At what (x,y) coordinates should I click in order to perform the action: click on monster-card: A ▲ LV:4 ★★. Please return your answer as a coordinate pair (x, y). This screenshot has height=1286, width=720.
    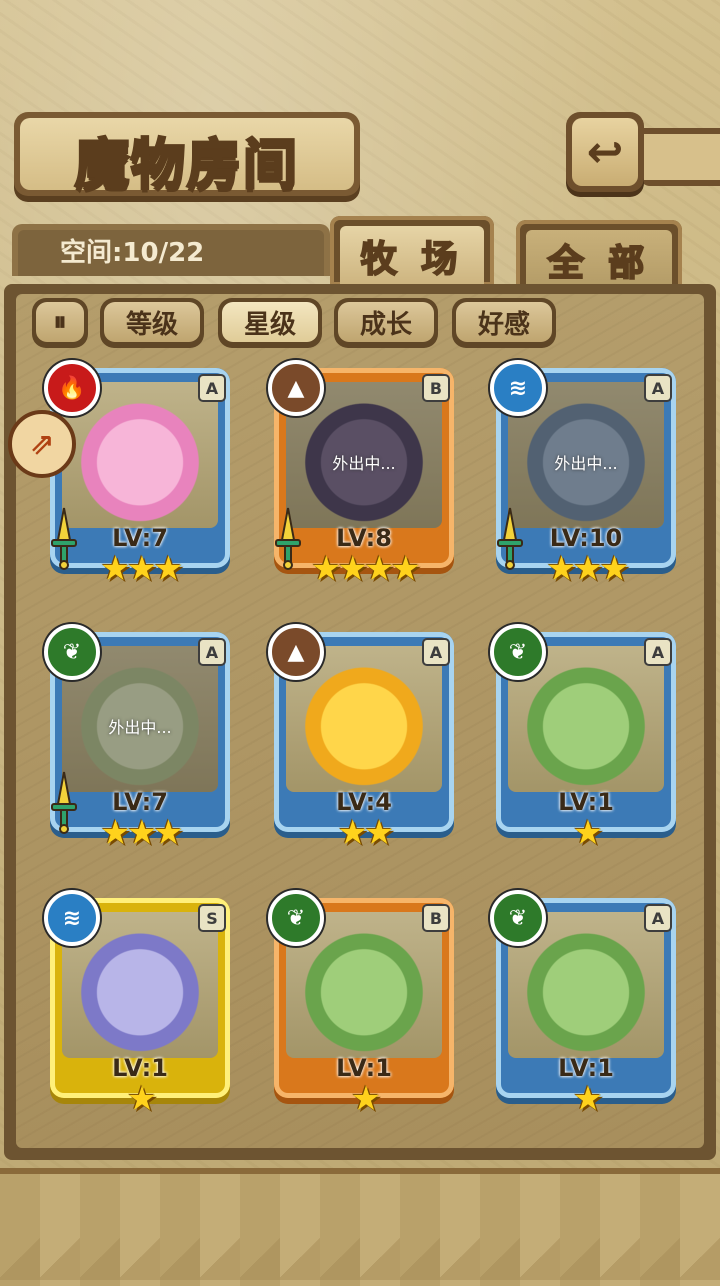
    Looking at the image, I should click on (364, 737).